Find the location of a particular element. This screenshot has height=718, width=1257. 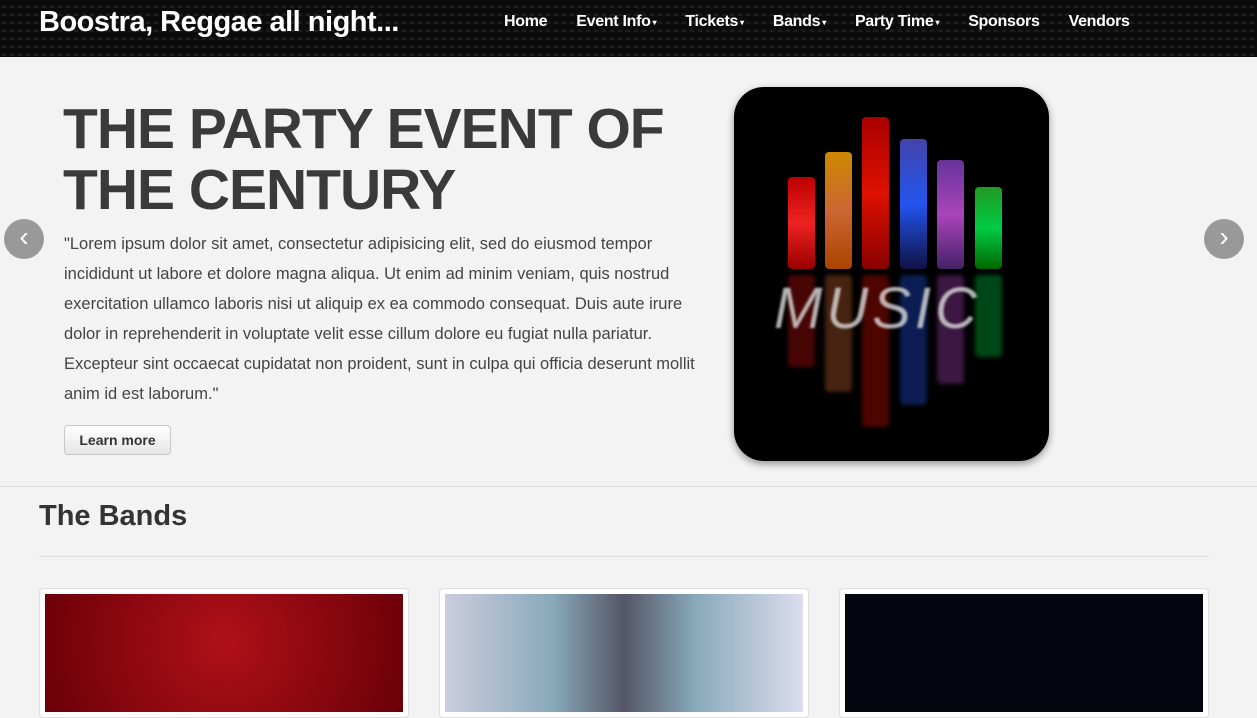

music-image: MUSIC is located at coordinates (891, 274).